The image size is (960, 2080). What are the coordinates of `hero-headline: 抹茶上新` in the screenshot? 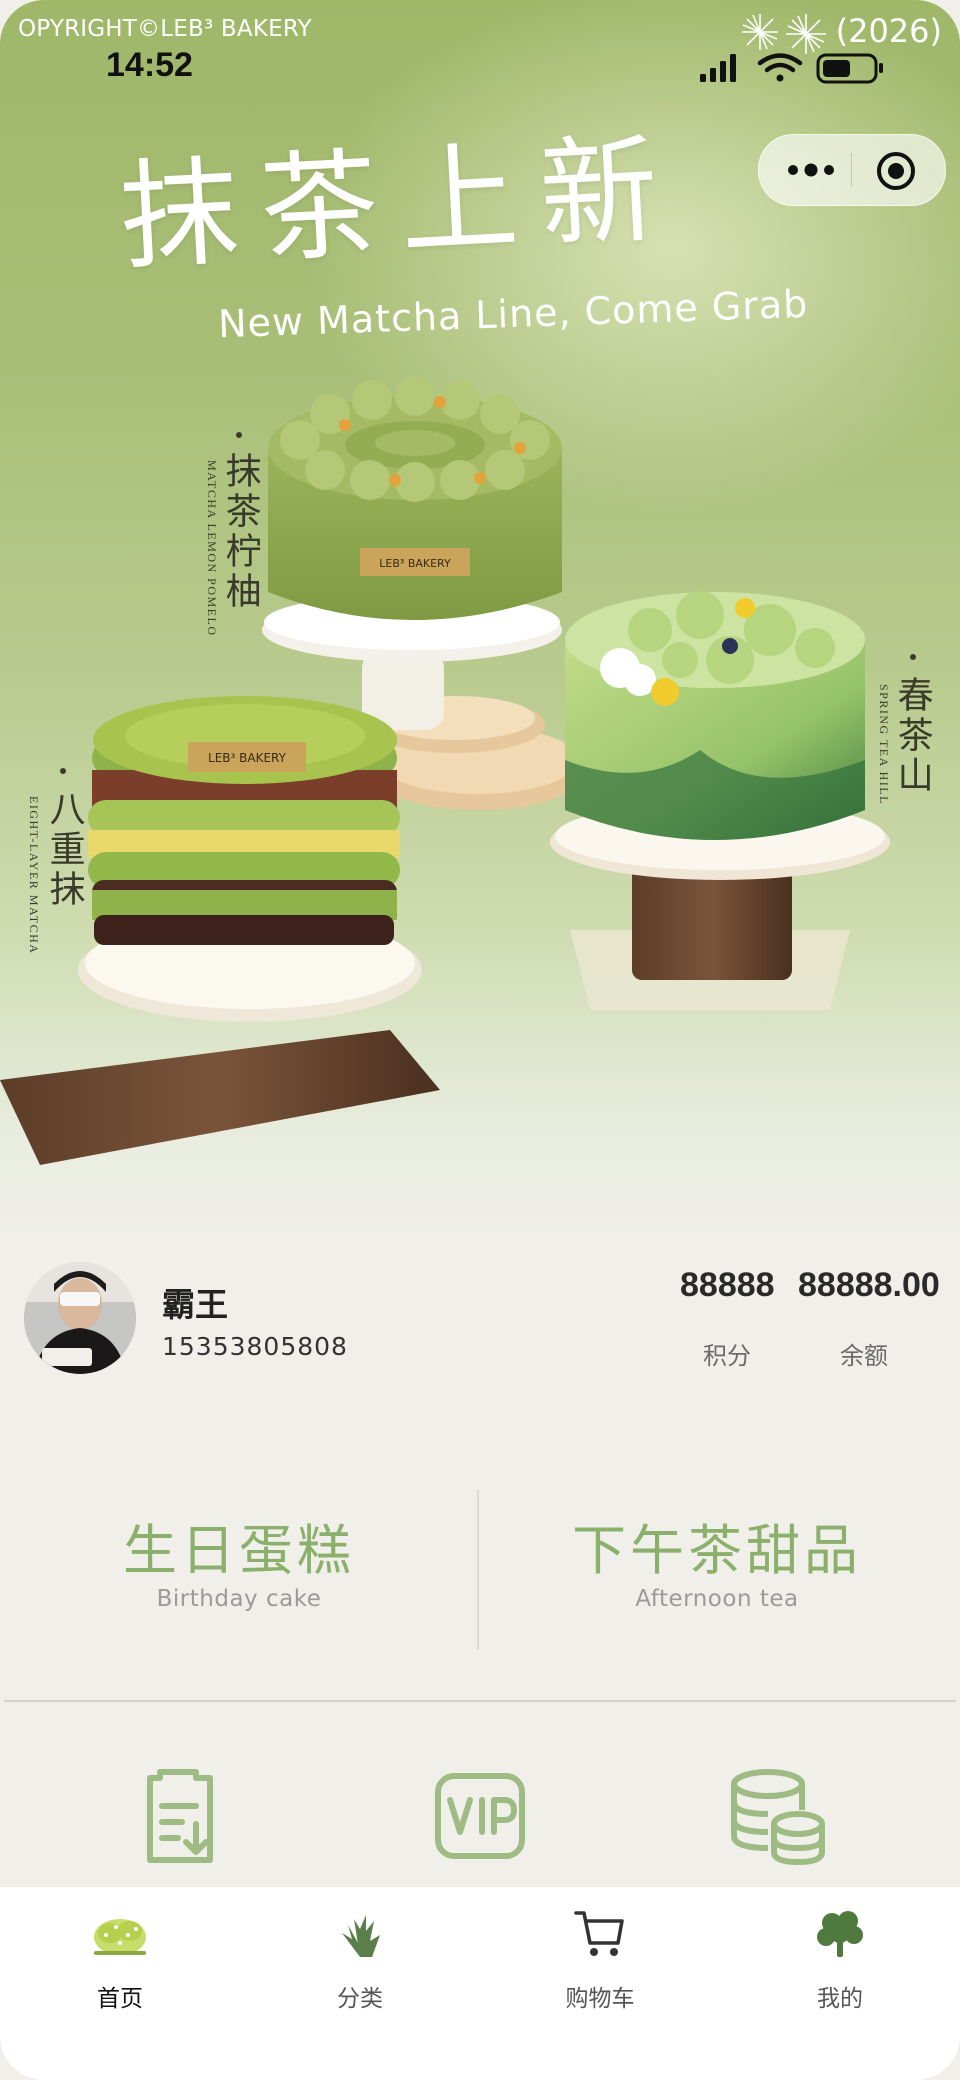 It's located at (400, 203).